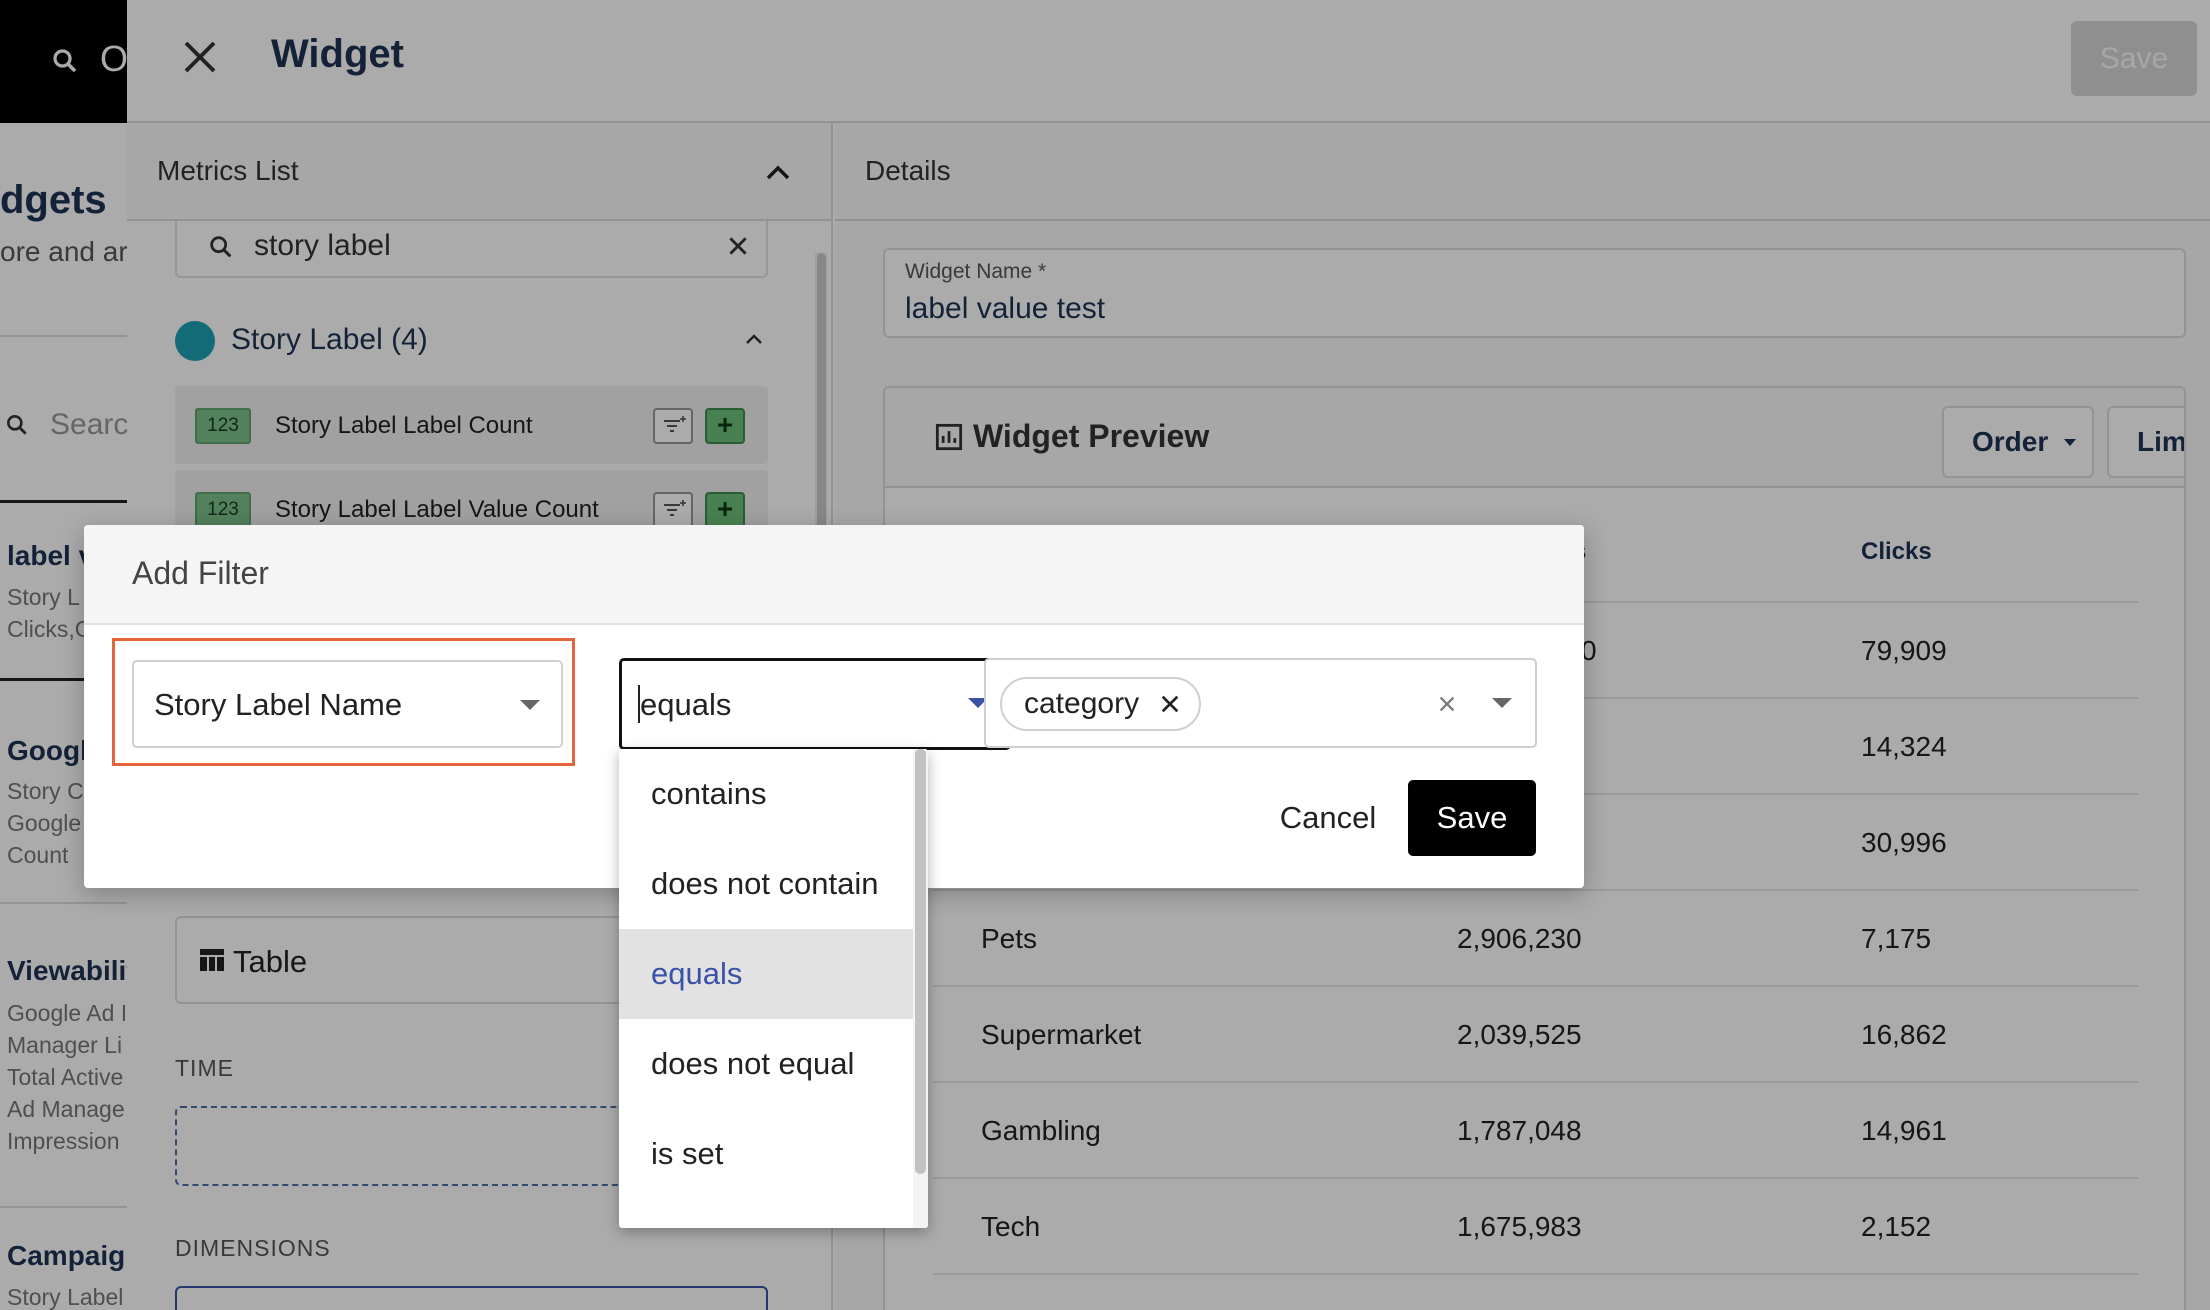 The image size is (2210, 1310). Describe the element at coordinates (766, 884) in the screenshot. I see `operator-option-does-not-contain: does not contain` at that location.